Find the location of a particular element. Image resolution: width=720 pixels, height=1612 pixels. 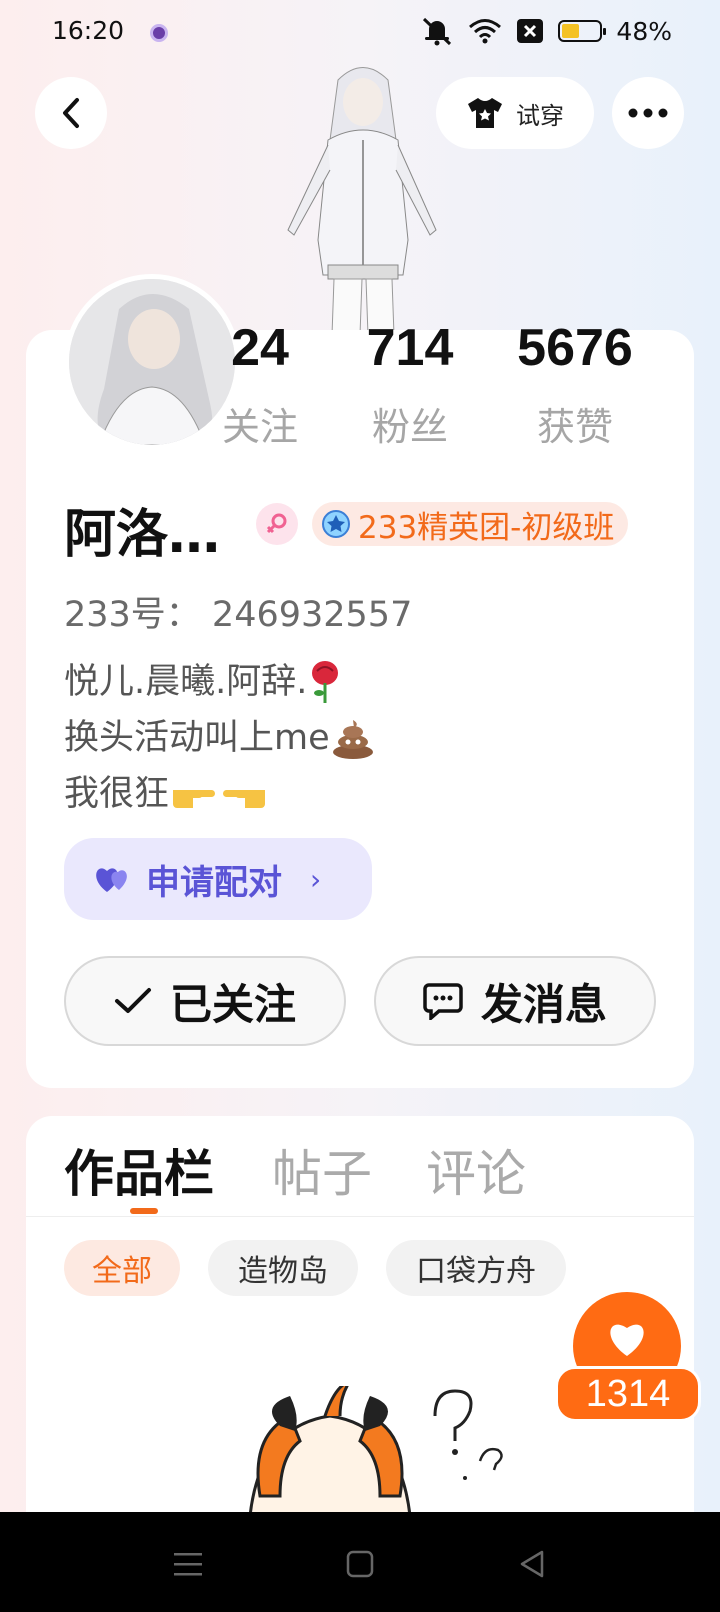

battery-percent: 48% is located at coordinates (644, 31).